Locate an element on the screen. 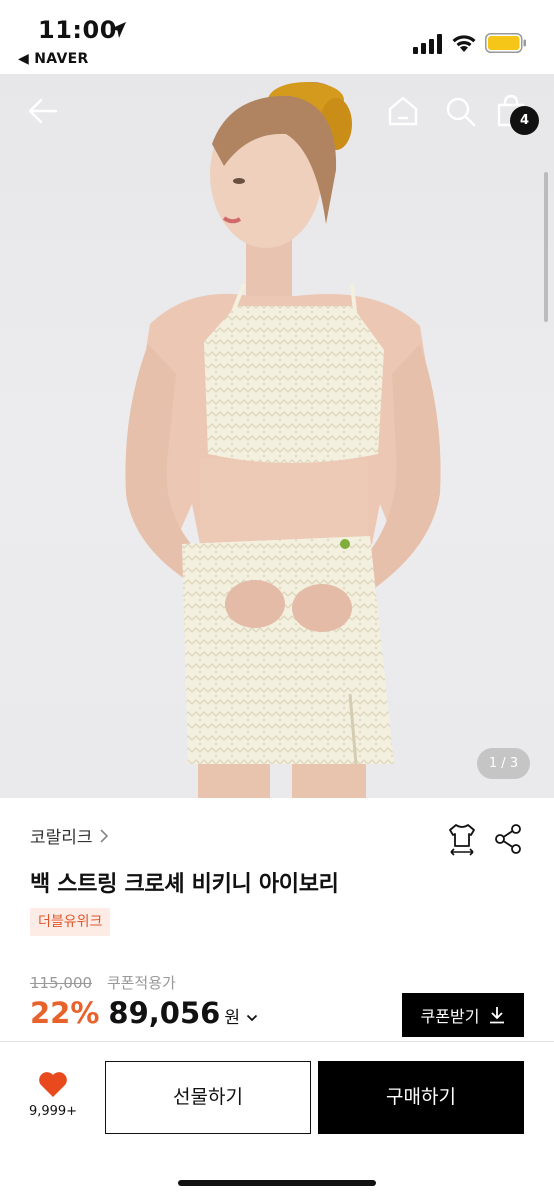 The image size is (554, 1200). download-icon is located at coordinates (497, 1015).